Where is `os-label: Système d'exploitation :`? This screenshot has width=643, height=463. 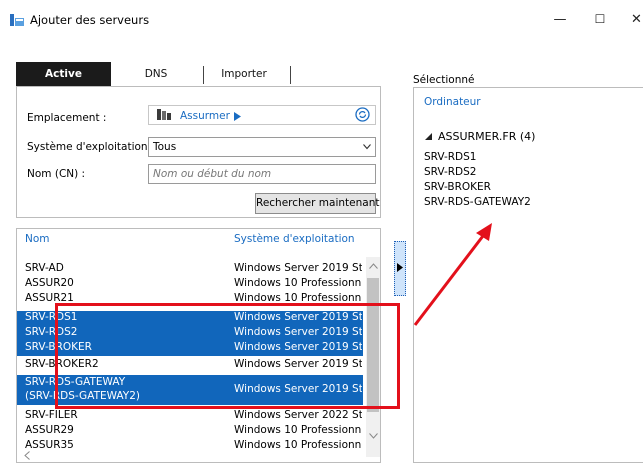 os-label: Système d'exploitation : is located at coordinates (91, 147).